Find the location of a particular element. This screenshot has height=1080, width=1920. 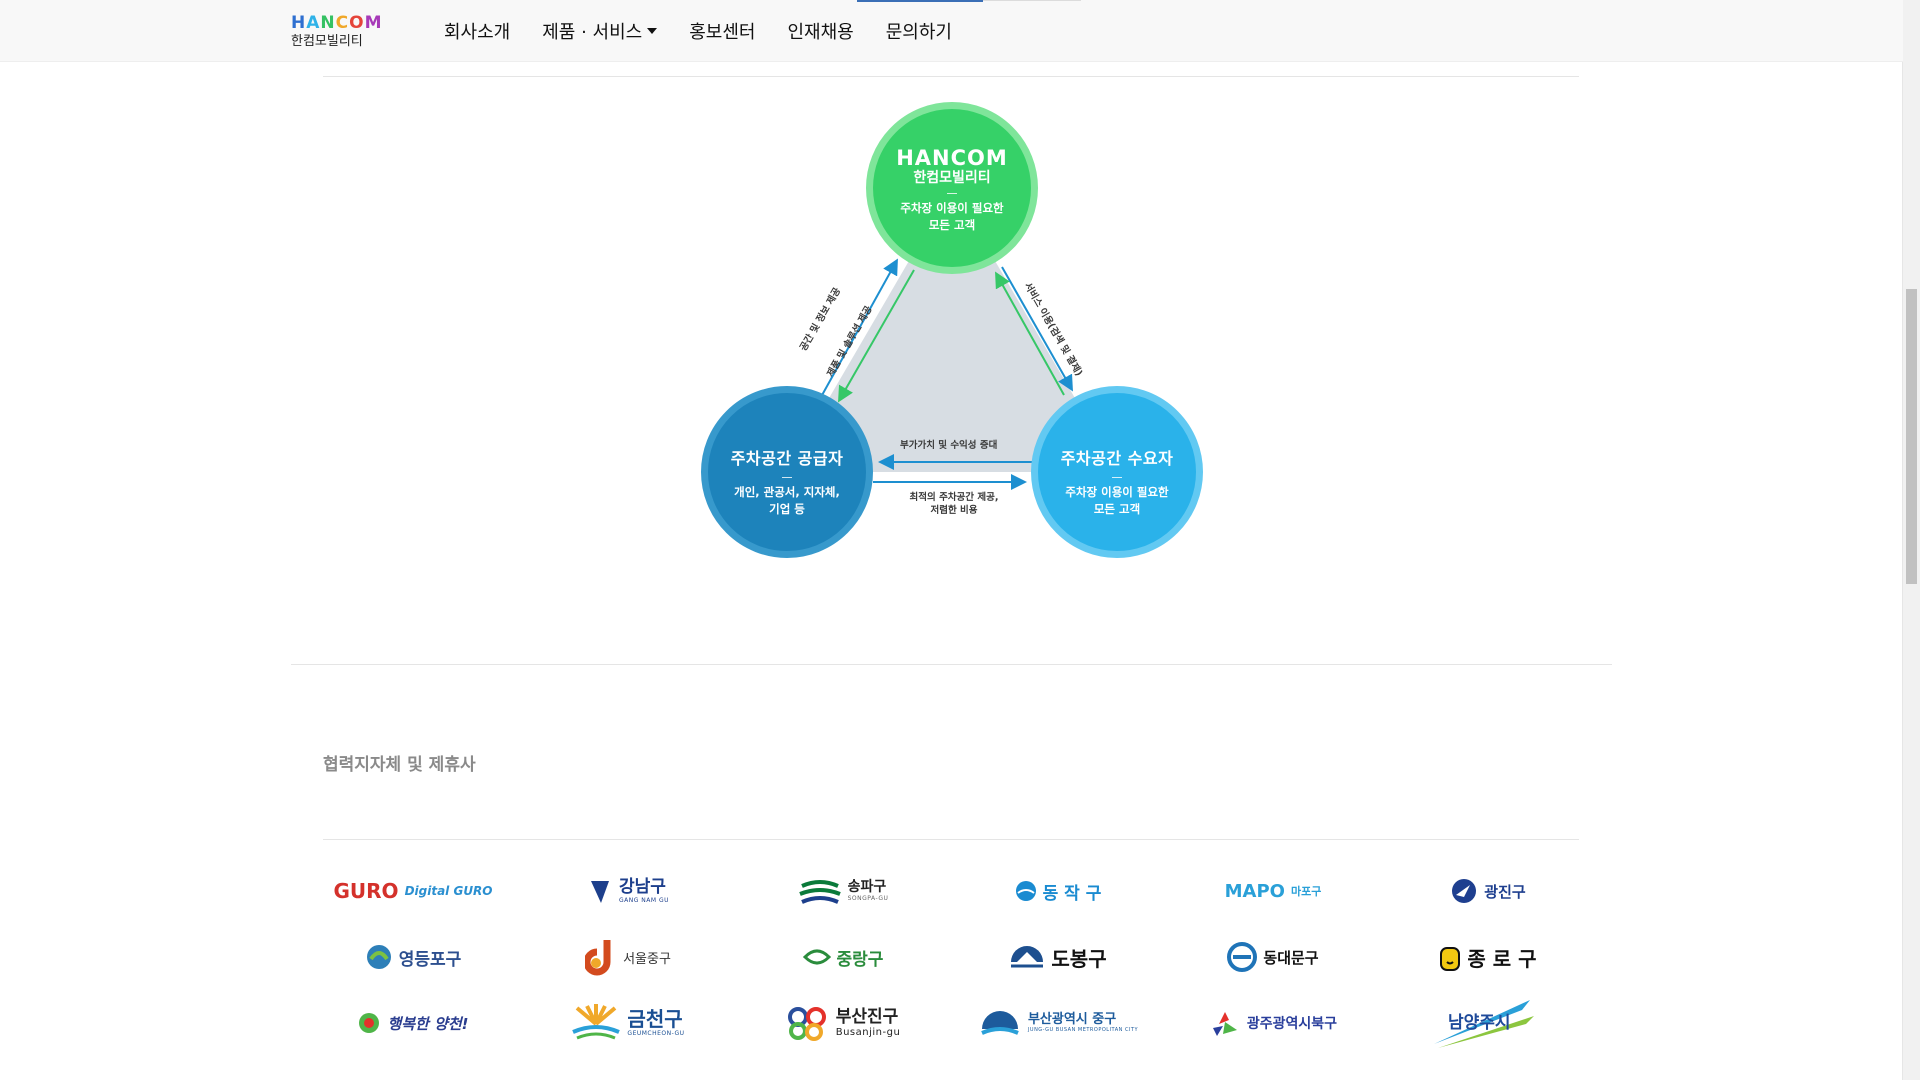

seoul-junggu-logo-icon is located at coordinates (598, 958).